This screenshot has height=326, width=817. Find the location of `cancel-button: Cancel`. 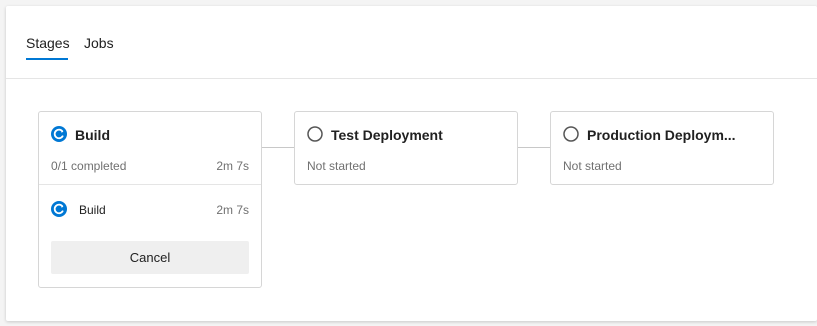

cancel-button: Cancel is located at coordinates (150, 257).